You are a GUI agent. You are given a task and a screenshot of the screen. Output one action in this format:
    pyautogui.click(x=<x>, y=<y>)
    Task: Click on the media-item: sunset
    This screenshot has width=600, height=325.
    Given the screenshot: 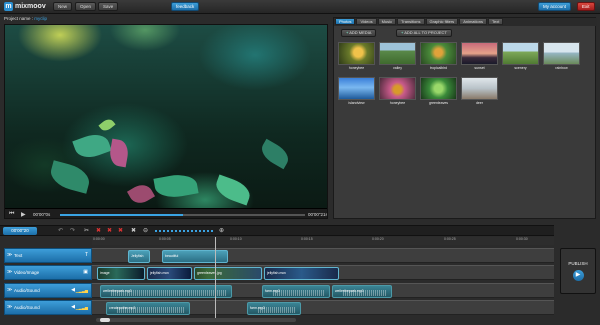 What is the action you would take?
    pyautogui.click(x=479, y=57)
    